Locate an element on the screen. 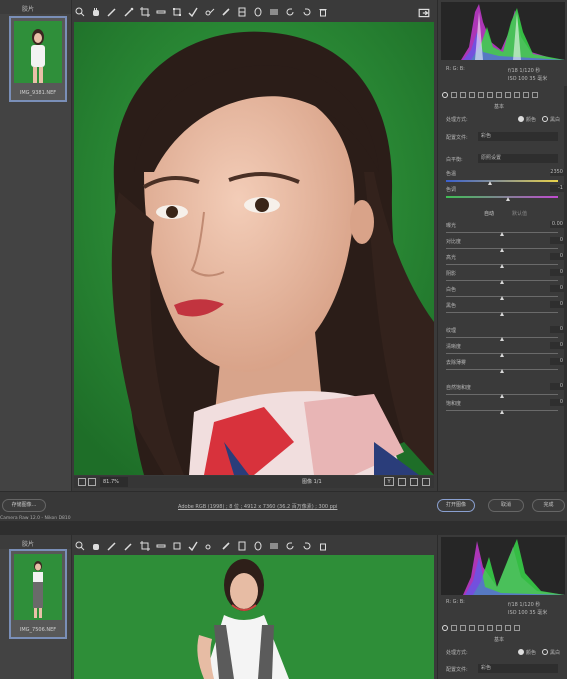 This screenshot has height=679, width=567. temperature-slider is located at coordinates (502, 181).